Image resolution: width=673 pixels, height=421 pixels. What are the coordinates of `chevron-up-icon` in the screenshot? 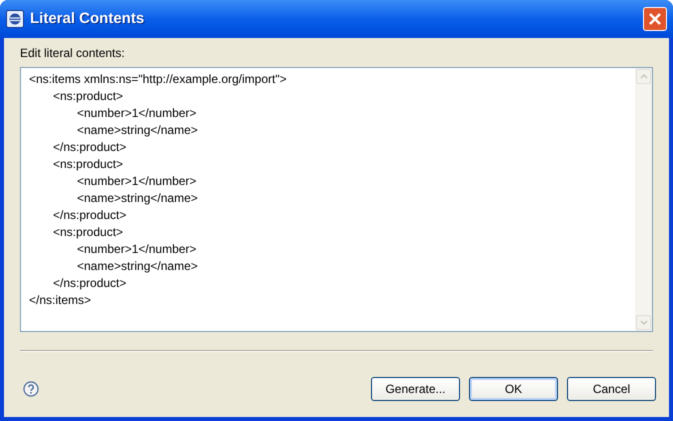 It's located at (644, 76).